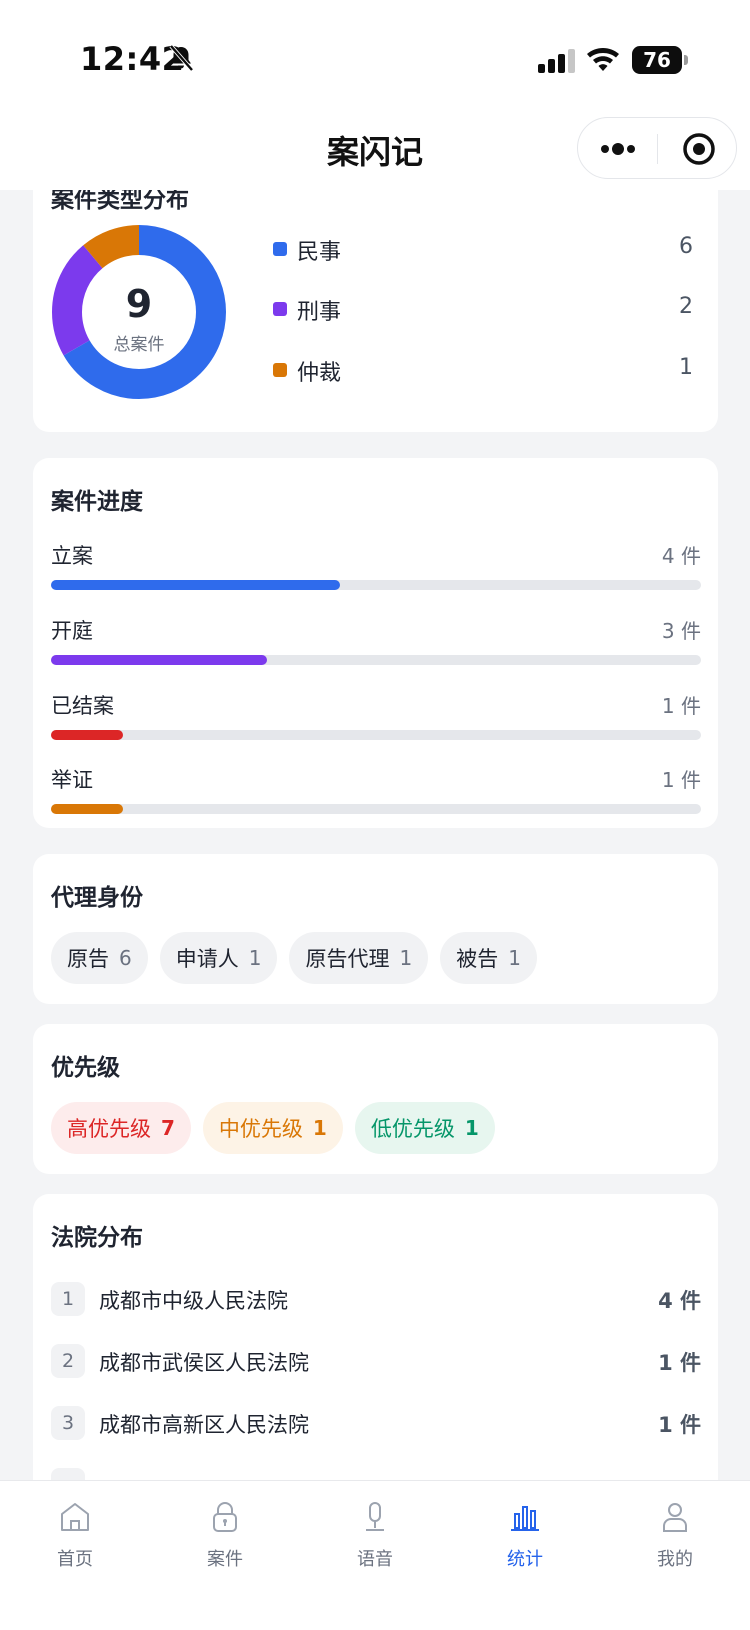  What do you see at coordinates (376, 1362) in the screenshot?
I see `court-row: 2 成都市武侯区人民法院 1 件` at bounding box center [376, 1362].